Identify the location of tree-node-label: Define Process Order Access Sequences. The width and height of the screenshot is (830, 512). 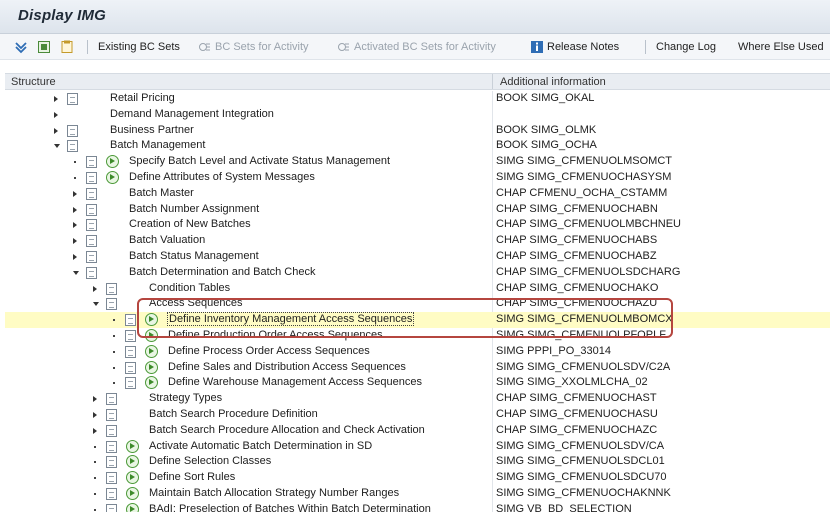
(269, 351).